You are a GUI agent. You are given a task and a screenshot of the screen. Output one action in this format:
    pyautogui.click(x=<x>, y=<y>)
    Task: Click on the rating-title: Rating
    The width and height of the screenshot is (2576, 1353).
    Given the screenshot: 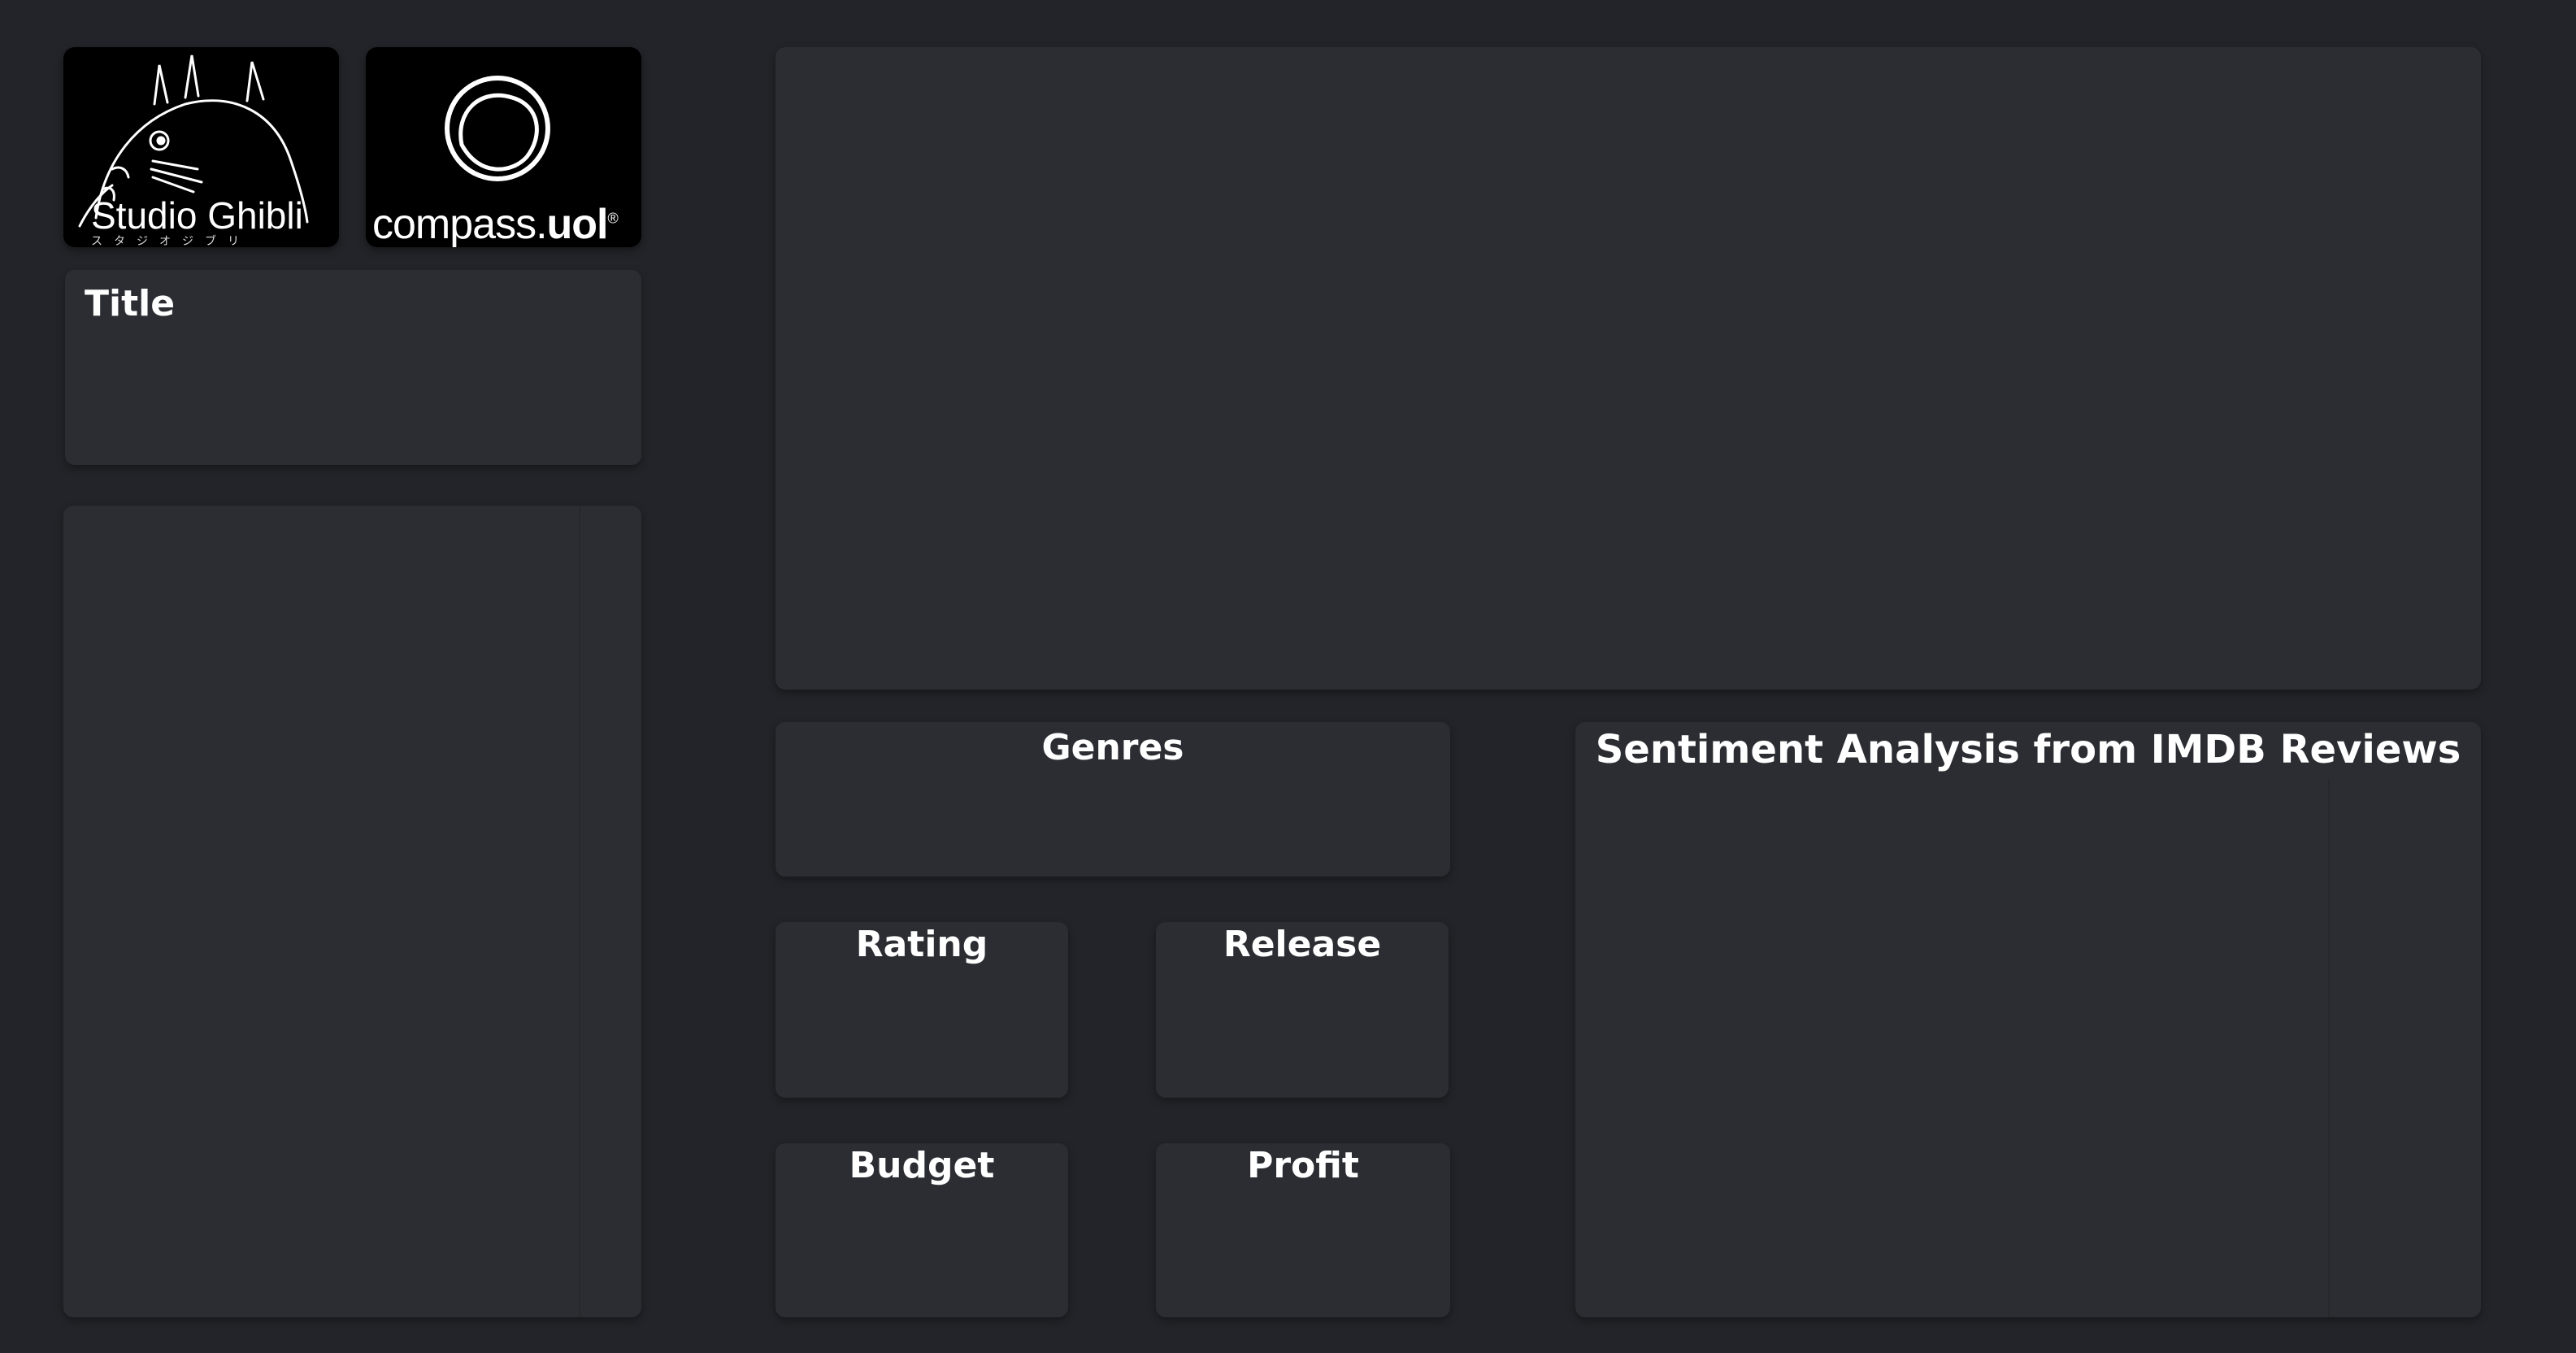 What is the action you would take?
    pyautogui.click(x=921, y=945)
    